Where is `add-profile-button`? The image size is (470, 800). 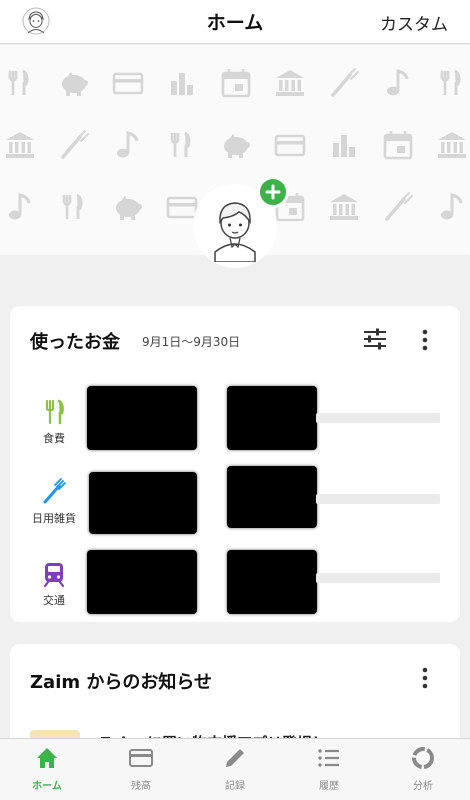
add-profile-button is located at coordinates (273, 192).